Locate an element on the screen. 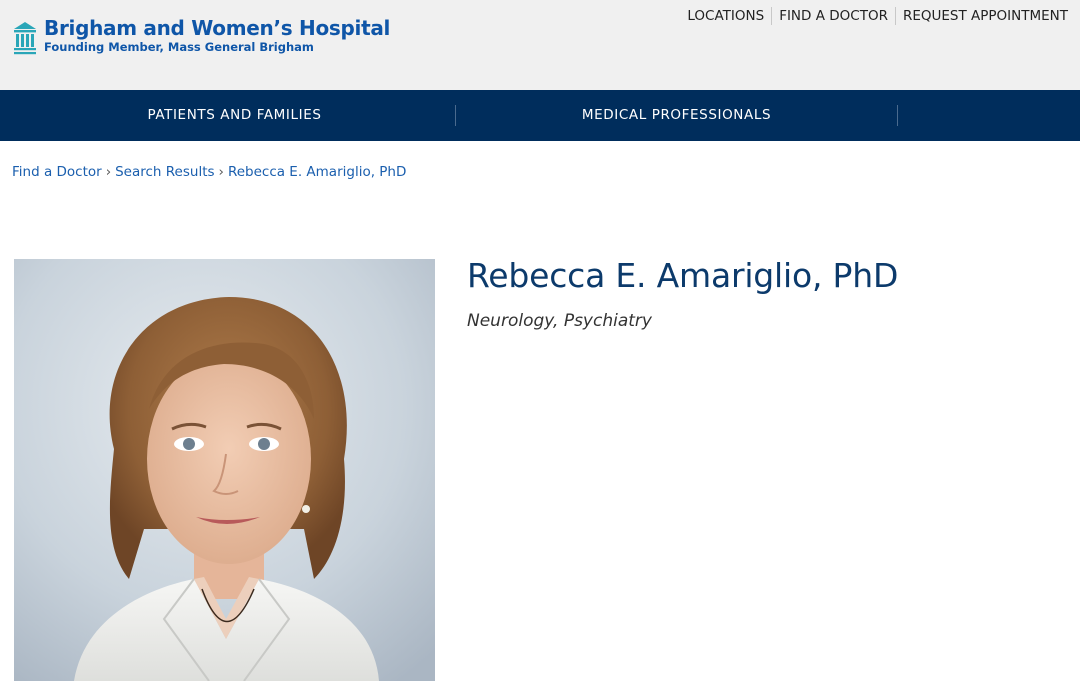 The height and width of the screenshot is (693, 1080). specialty-link-psychiatry: Psychiatry is located at coordinates (608, 321).